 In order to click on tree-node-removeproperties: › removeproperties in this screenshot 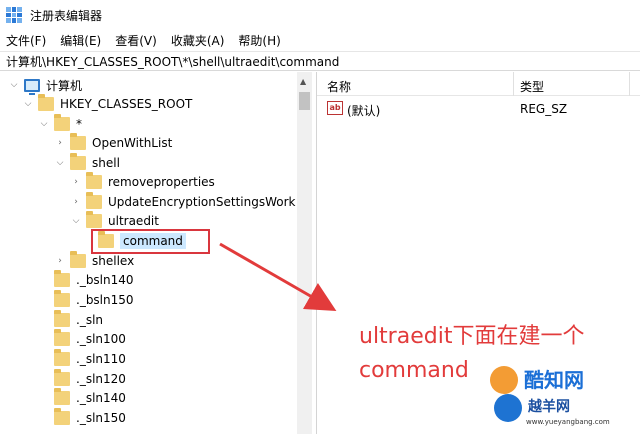, I will do `click(142, 182)`.